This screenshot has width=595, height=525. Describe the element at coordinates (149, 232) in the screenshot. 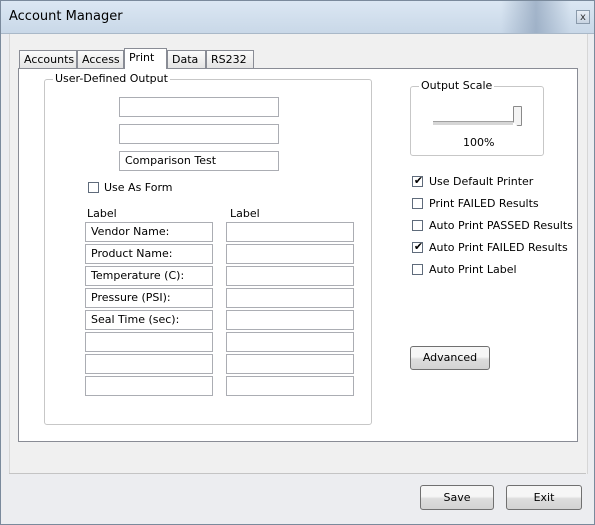

I see `label-left-field-1: Vendor Name:` at that location.